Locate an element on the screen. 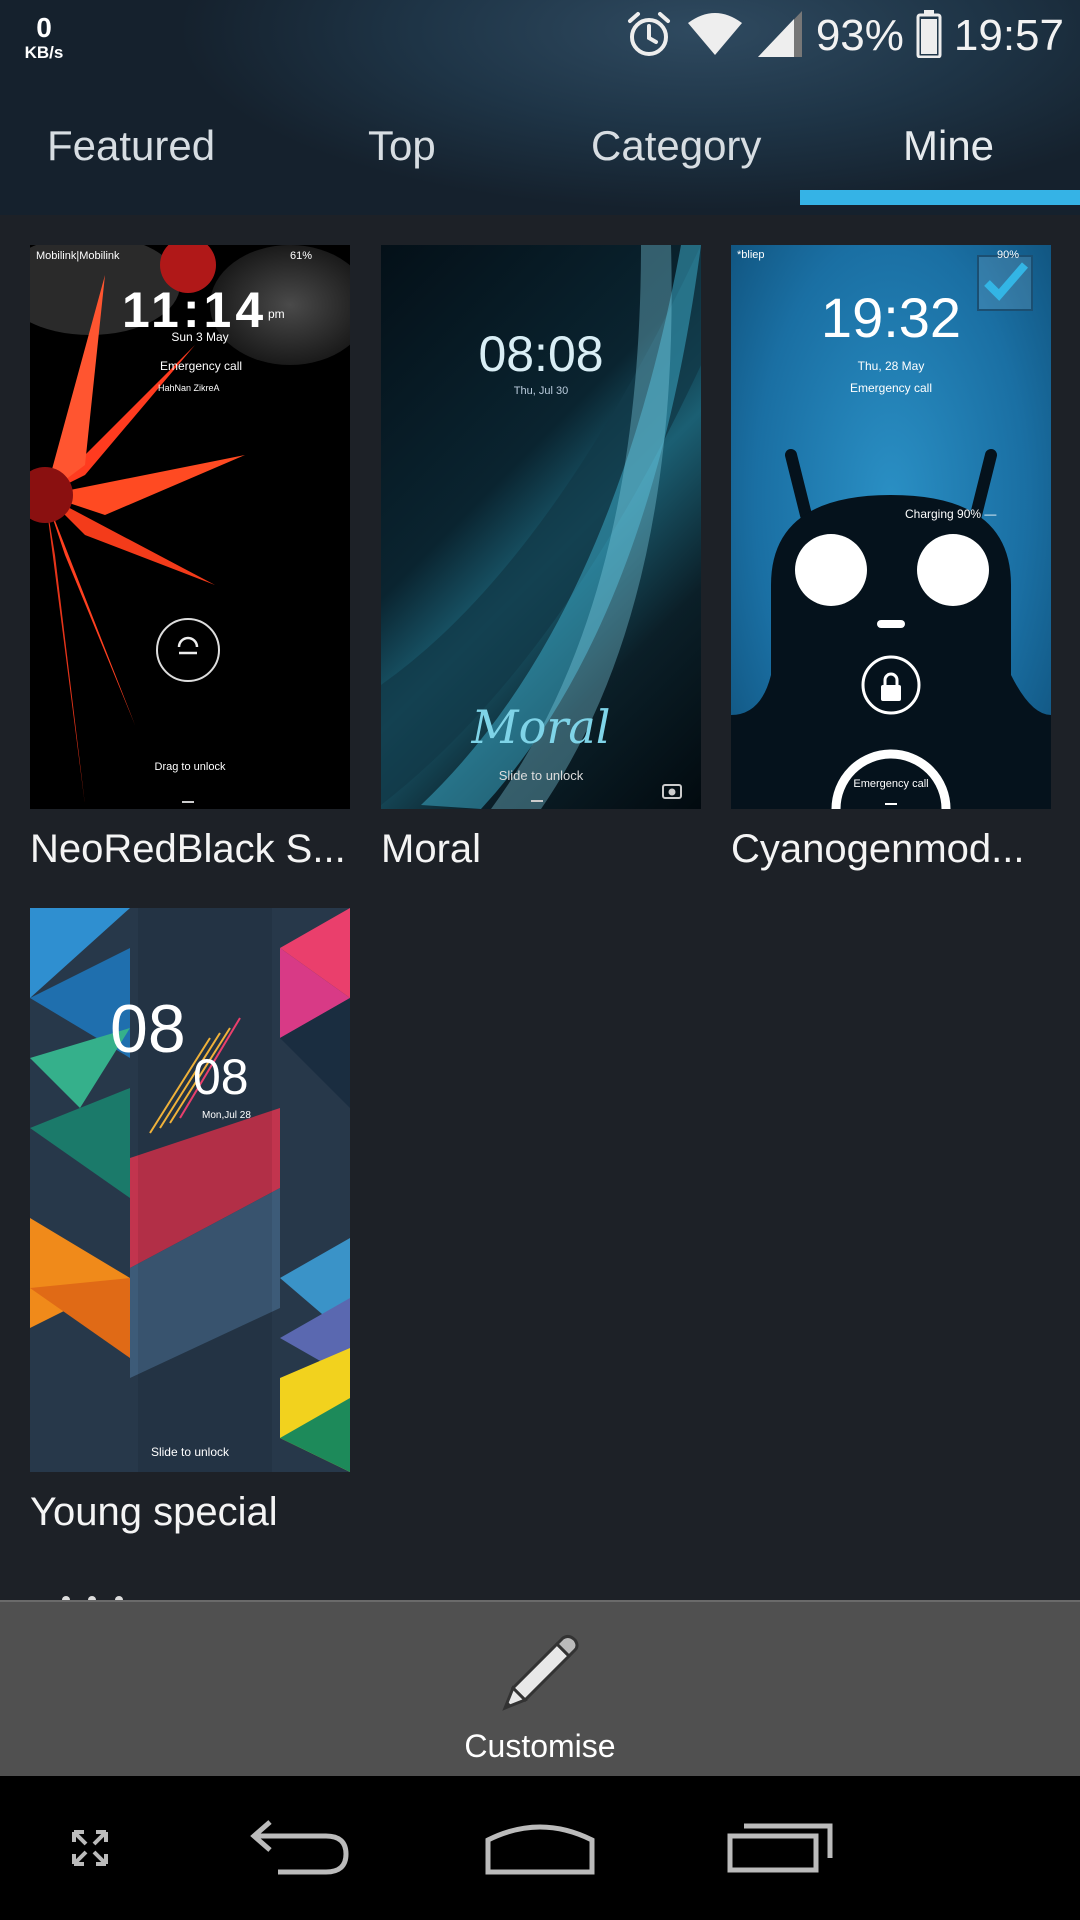 The height and width of the screenshot is (1920, 1080). preview-time: 19:32 is located at coordinates (891, 317).